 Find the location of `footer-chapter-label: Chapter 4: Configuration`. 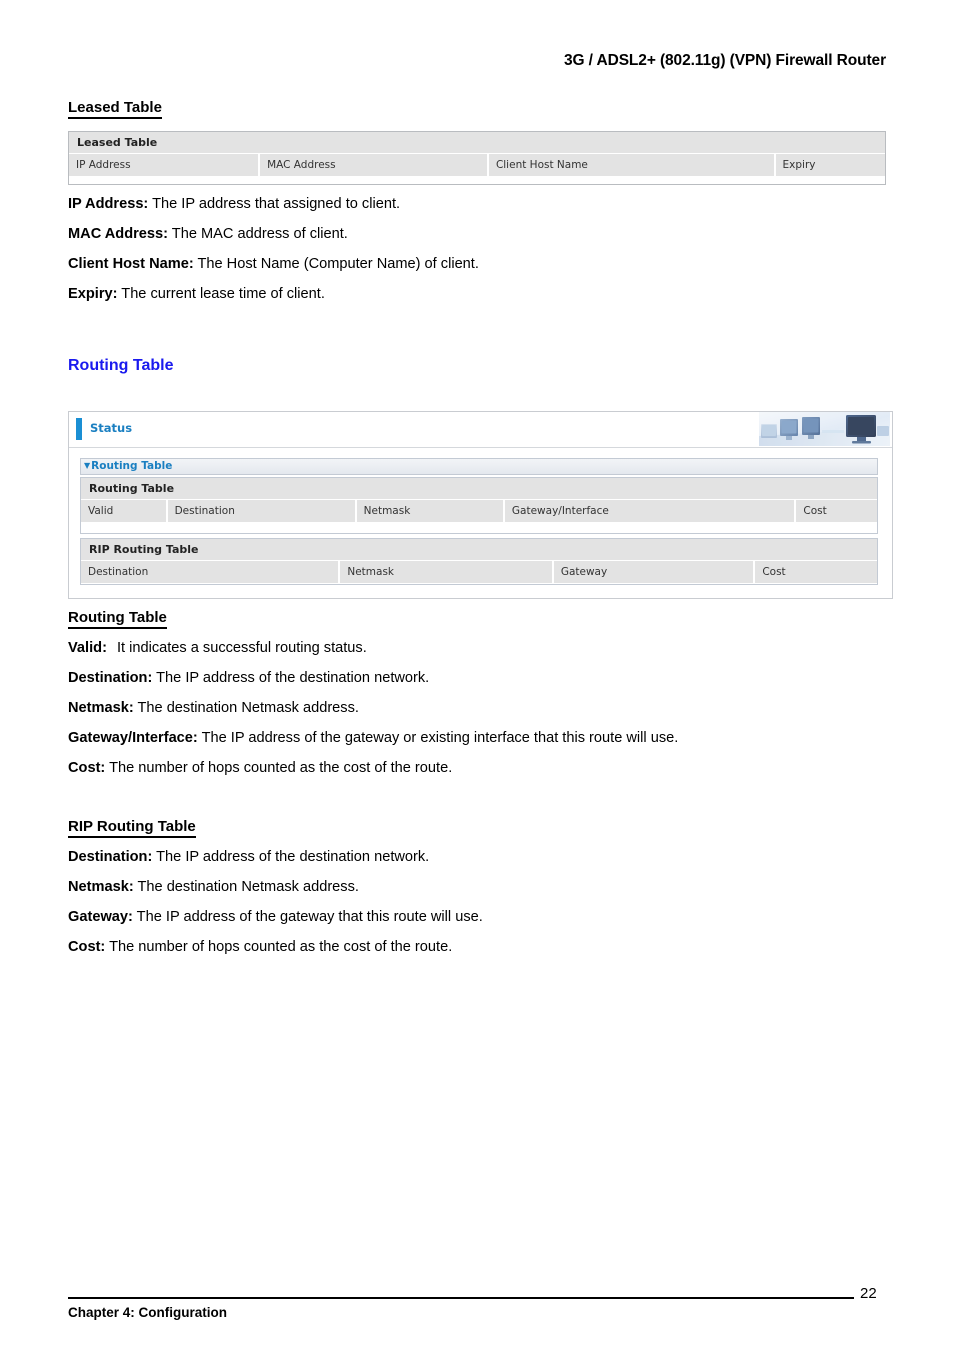

footer-chapter-label: Chapter 4: Configuration is located at coordinates (147, 1312).